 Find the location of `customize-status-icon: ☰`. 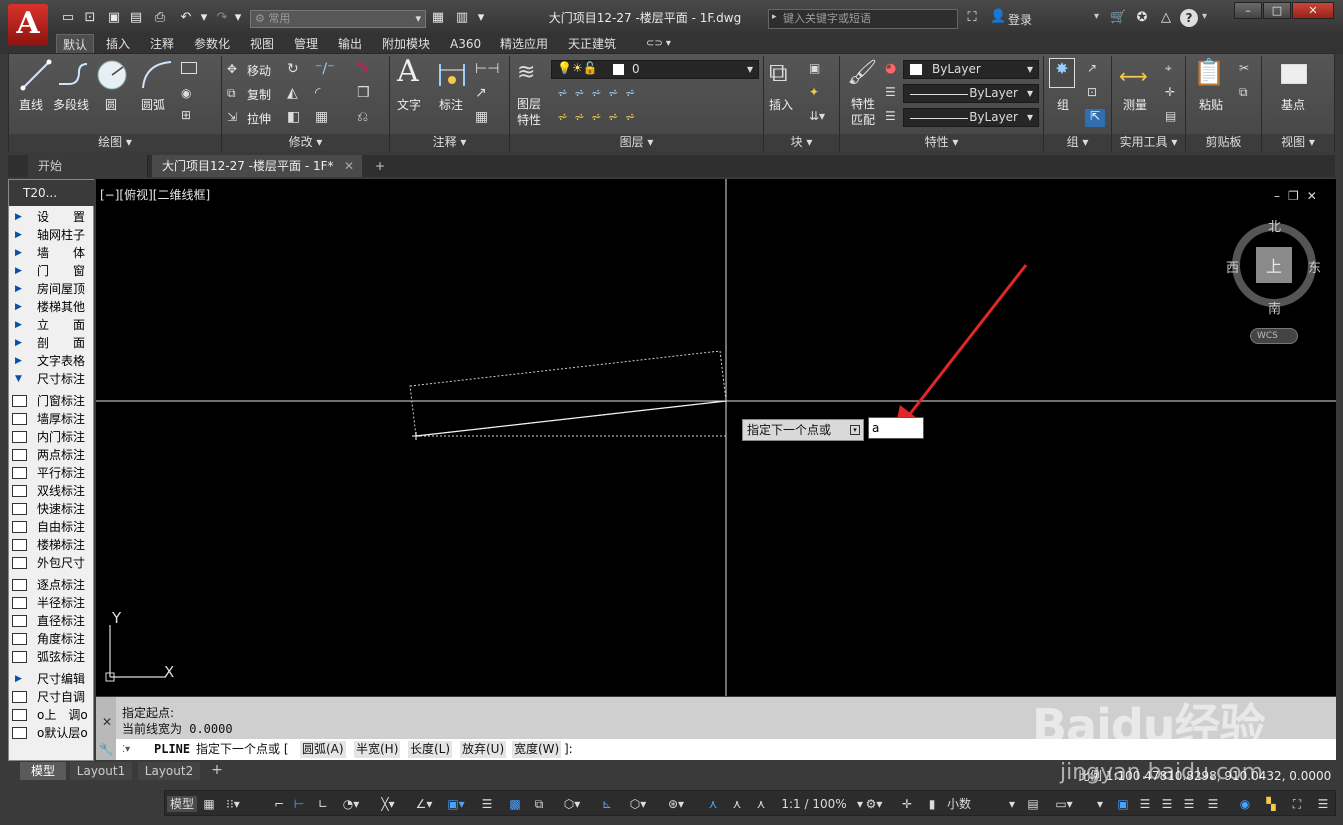

customize-status-icon: ☰ is located at coordinates (1167, 804).